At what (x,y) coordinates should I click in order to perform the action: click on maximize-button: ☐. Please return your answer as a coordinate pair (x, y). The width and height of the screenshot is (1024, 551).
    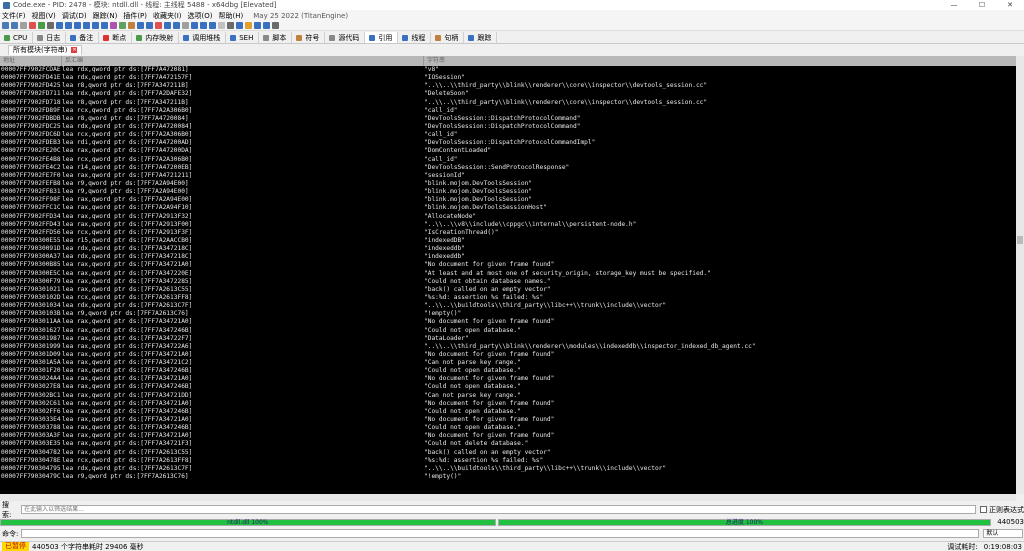
    Looking at the image, I should click on (982, 5).